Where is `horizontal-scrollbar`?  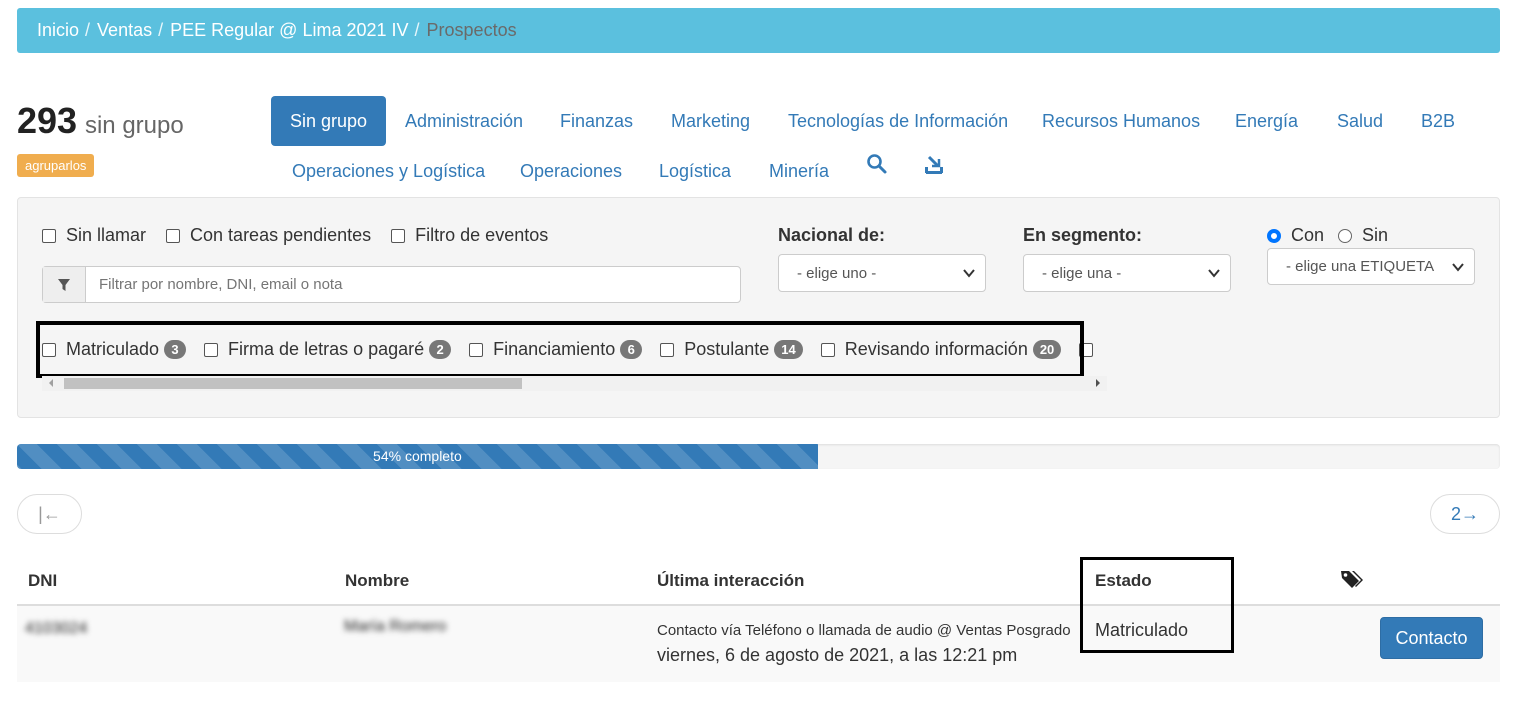 horizontal-scrollbar is located at coordinates (574, 383).